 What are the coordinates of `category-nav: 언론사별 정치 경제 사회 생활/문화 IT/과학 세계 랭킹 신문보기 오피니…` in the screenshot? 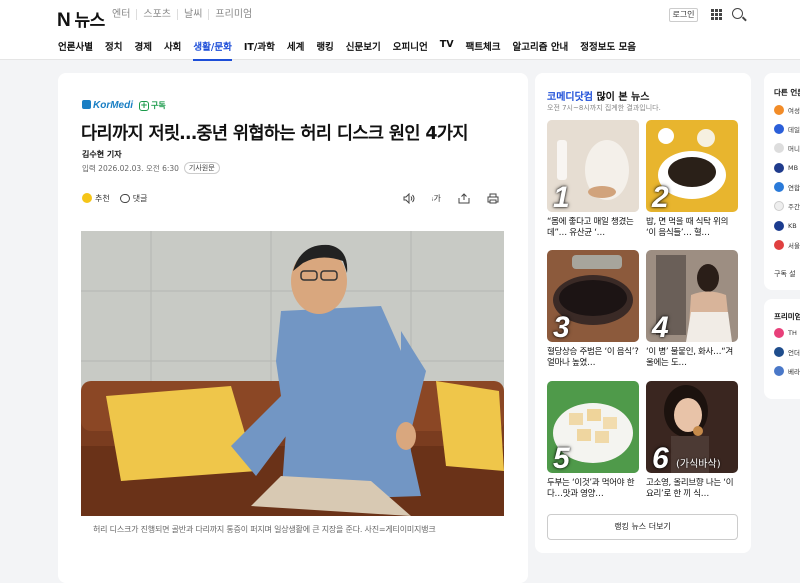 It's located at (353, 50).